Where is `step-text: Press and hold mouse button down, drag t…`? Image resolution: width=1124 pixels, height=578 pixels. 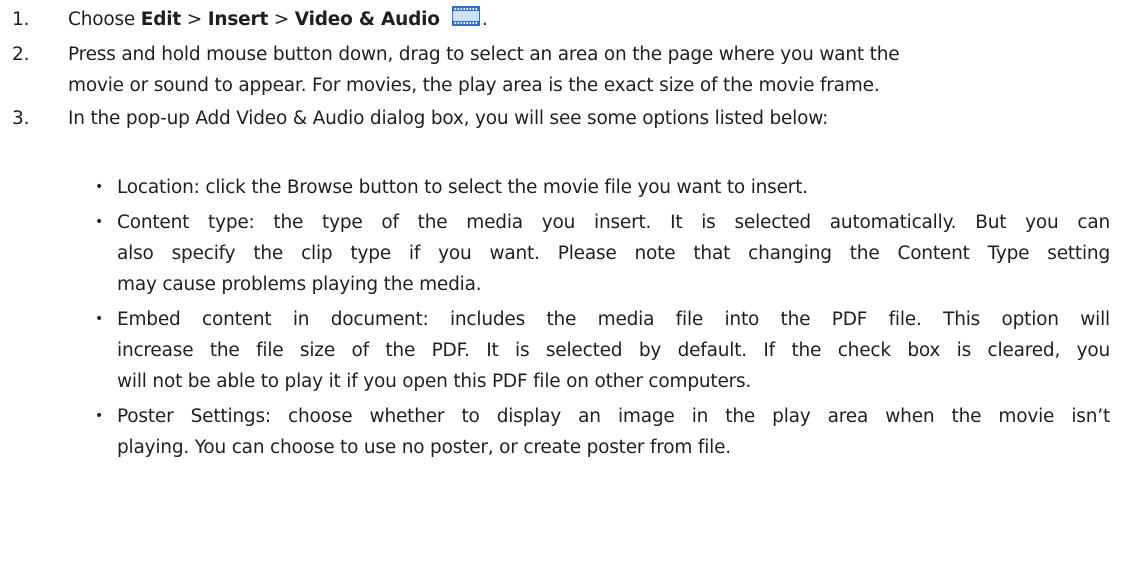
step-text: Press and hold mouse button down, drag t… is located at coordinates (588, 70).